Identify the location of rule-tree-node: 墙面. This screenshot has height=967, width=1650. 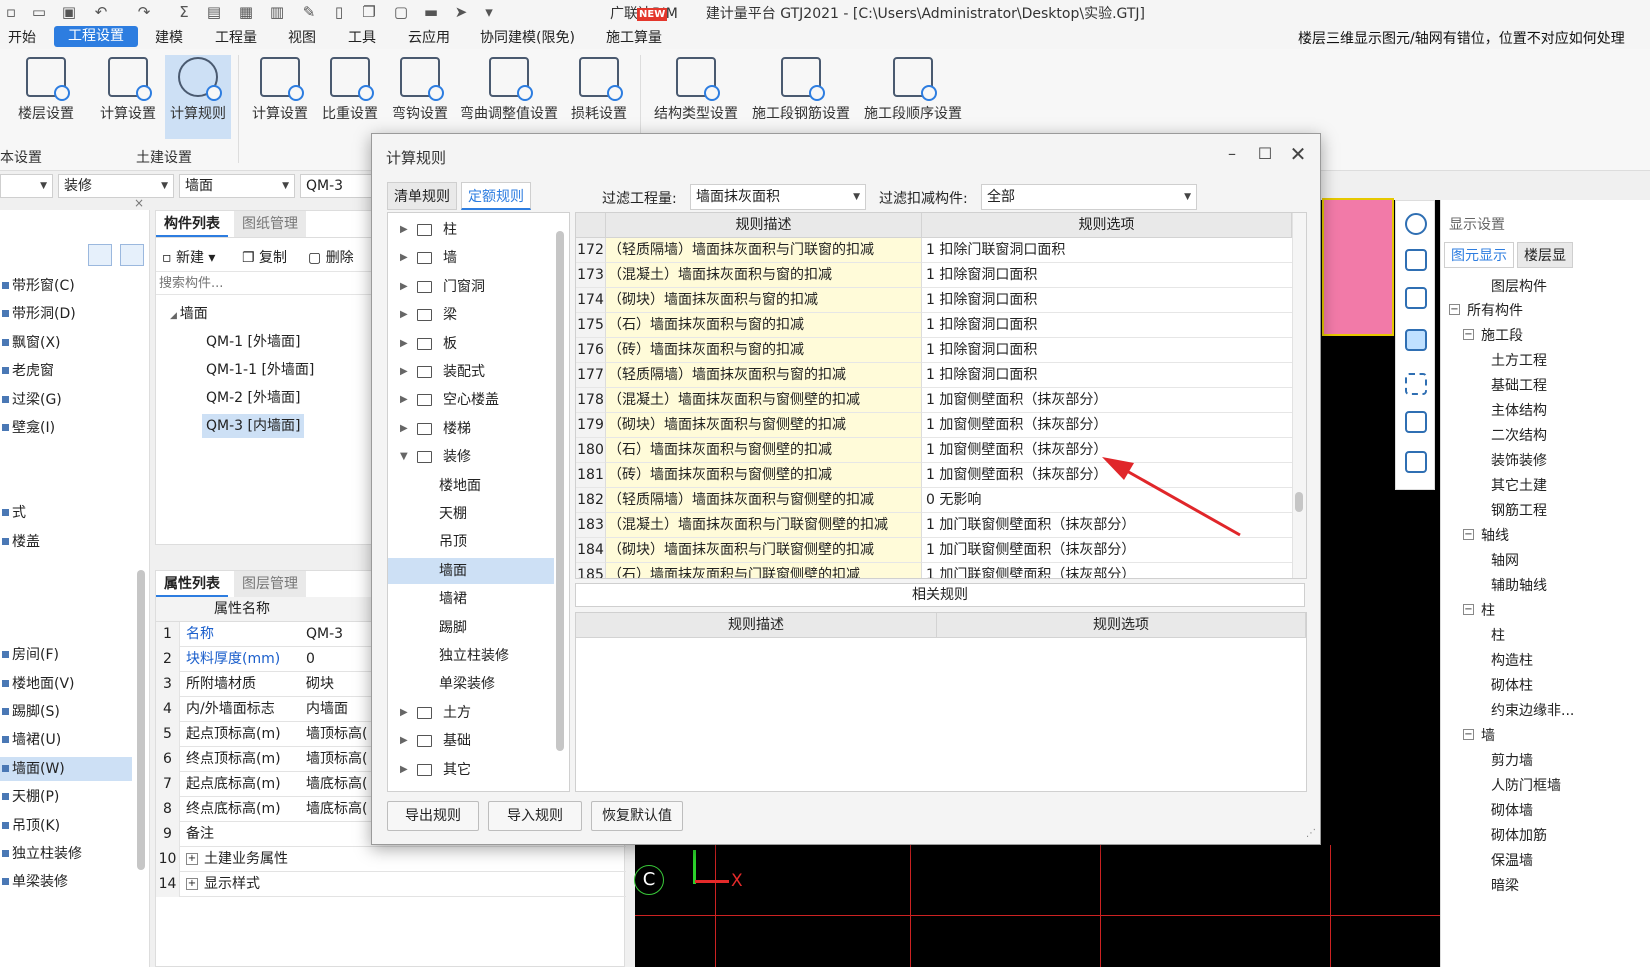
(471, 570).